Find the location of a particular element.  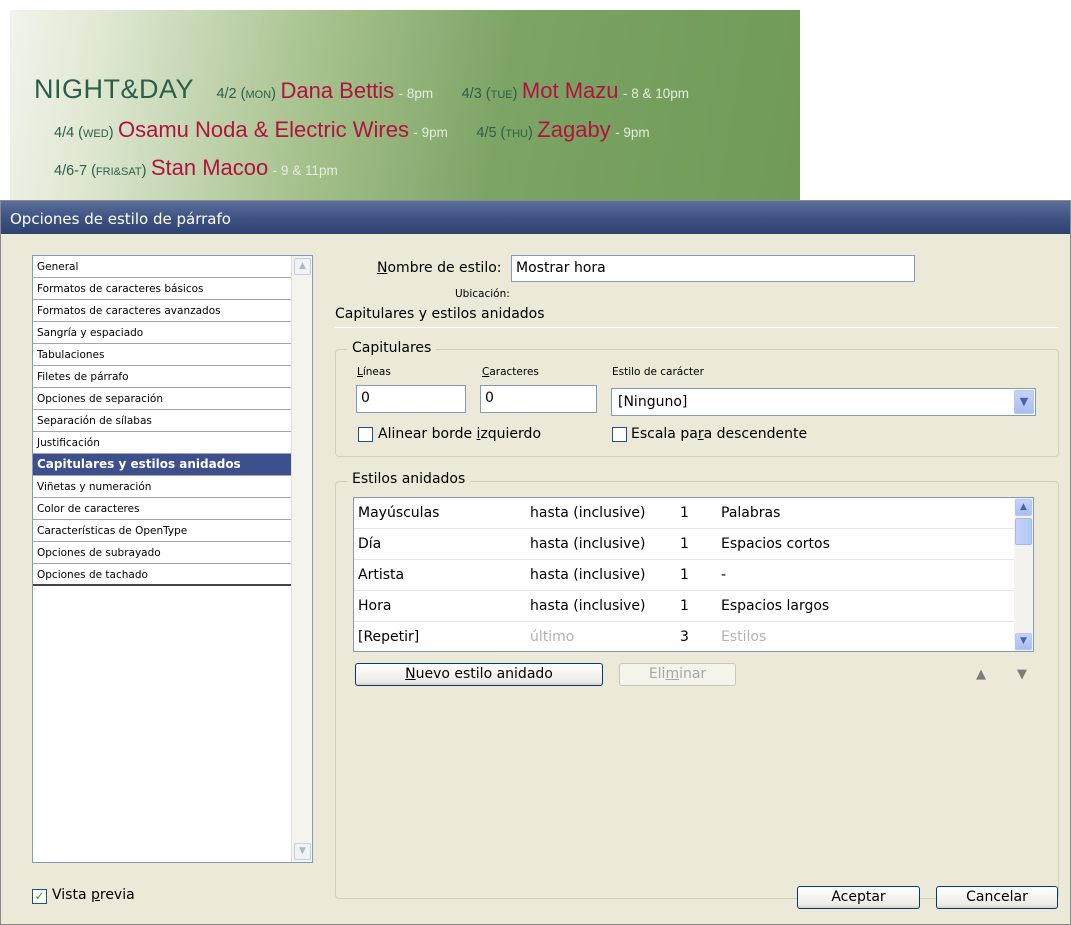

character-style-dropdown: [Ninguno] ▼ is located at coordinates (823, 402).